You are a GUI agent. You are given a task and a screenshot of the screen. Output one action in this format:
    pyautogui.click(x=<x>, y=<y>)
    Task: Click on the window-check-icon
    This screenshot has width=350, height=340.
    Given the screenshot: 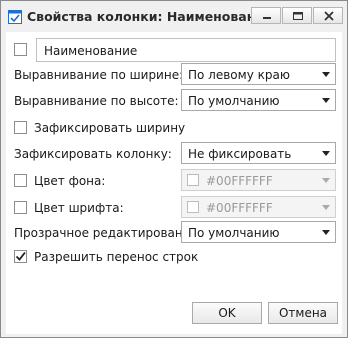 What is the action you would take?
    pyautogui.click(x=15, y=17)
    